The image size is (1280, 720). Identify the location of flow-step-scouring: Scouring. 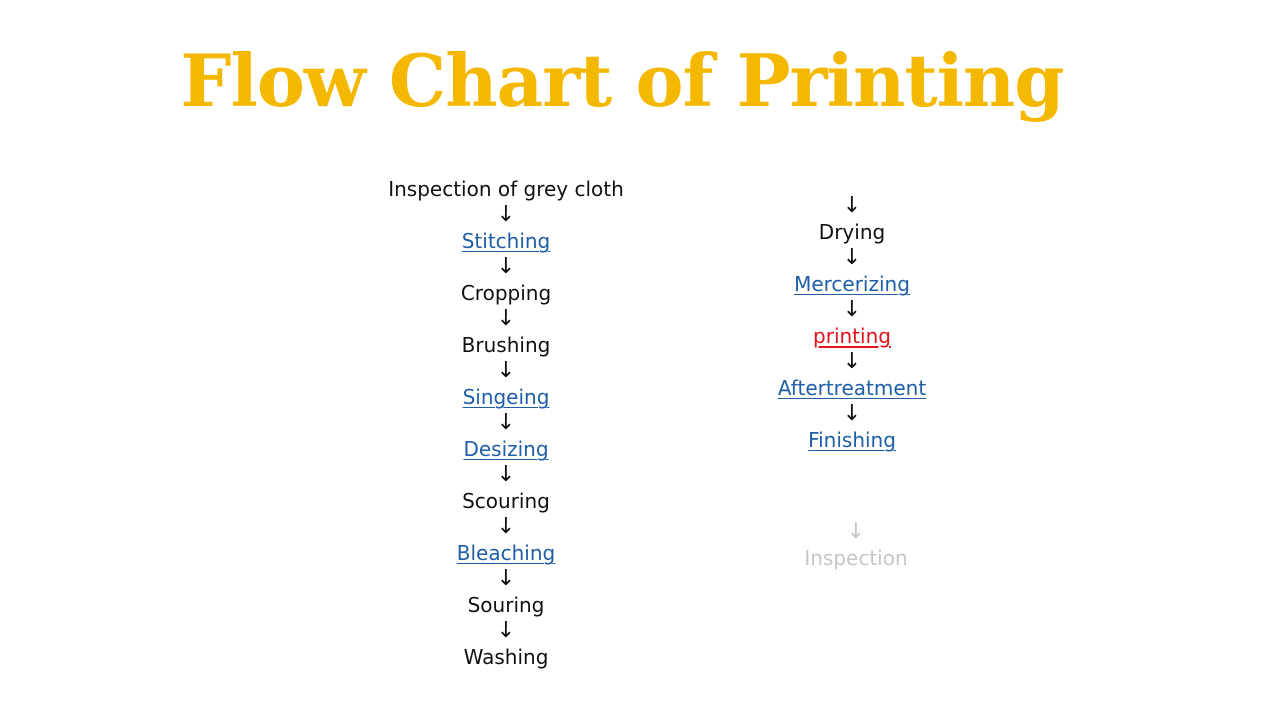
(506, 501).